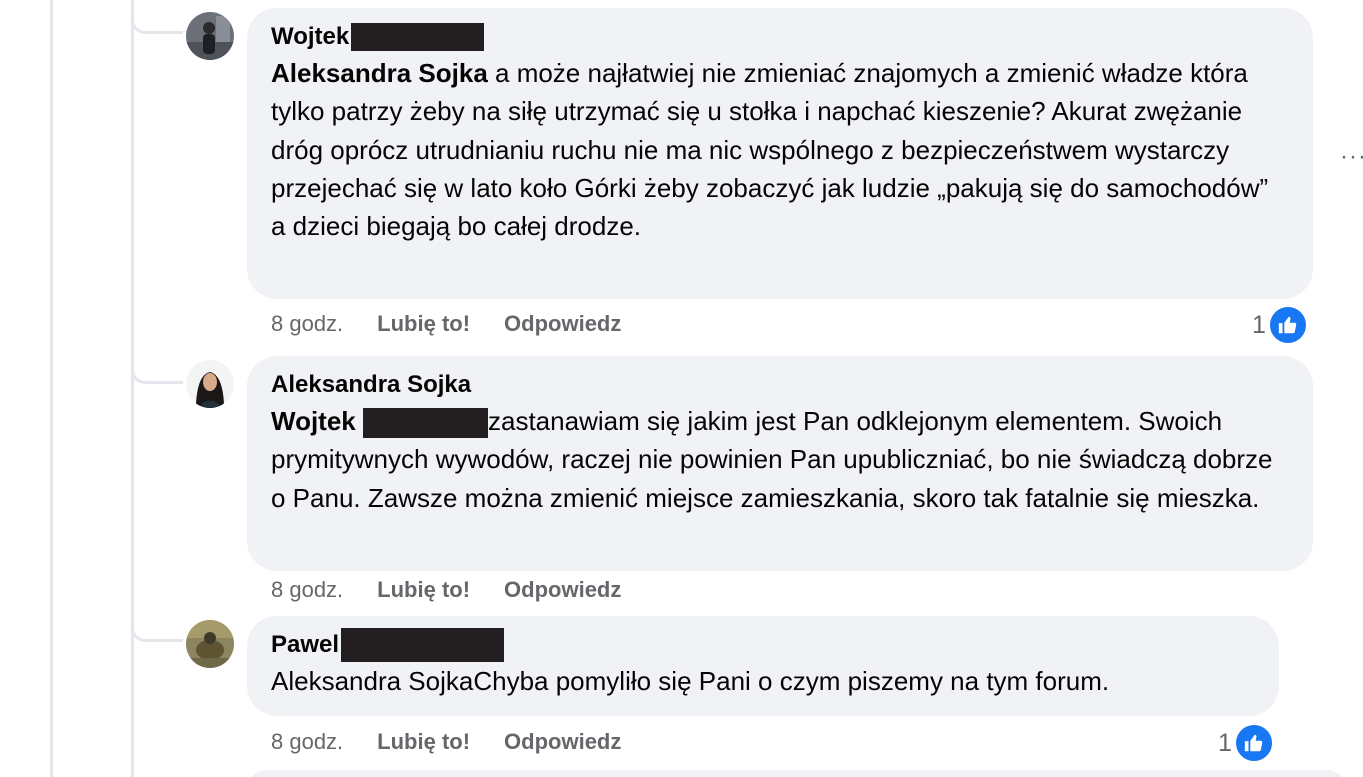  What do you see at coordinates (313, 421) in the screenshot?
I see `mention-link: Wojtek` at bounding box center [313, 421].